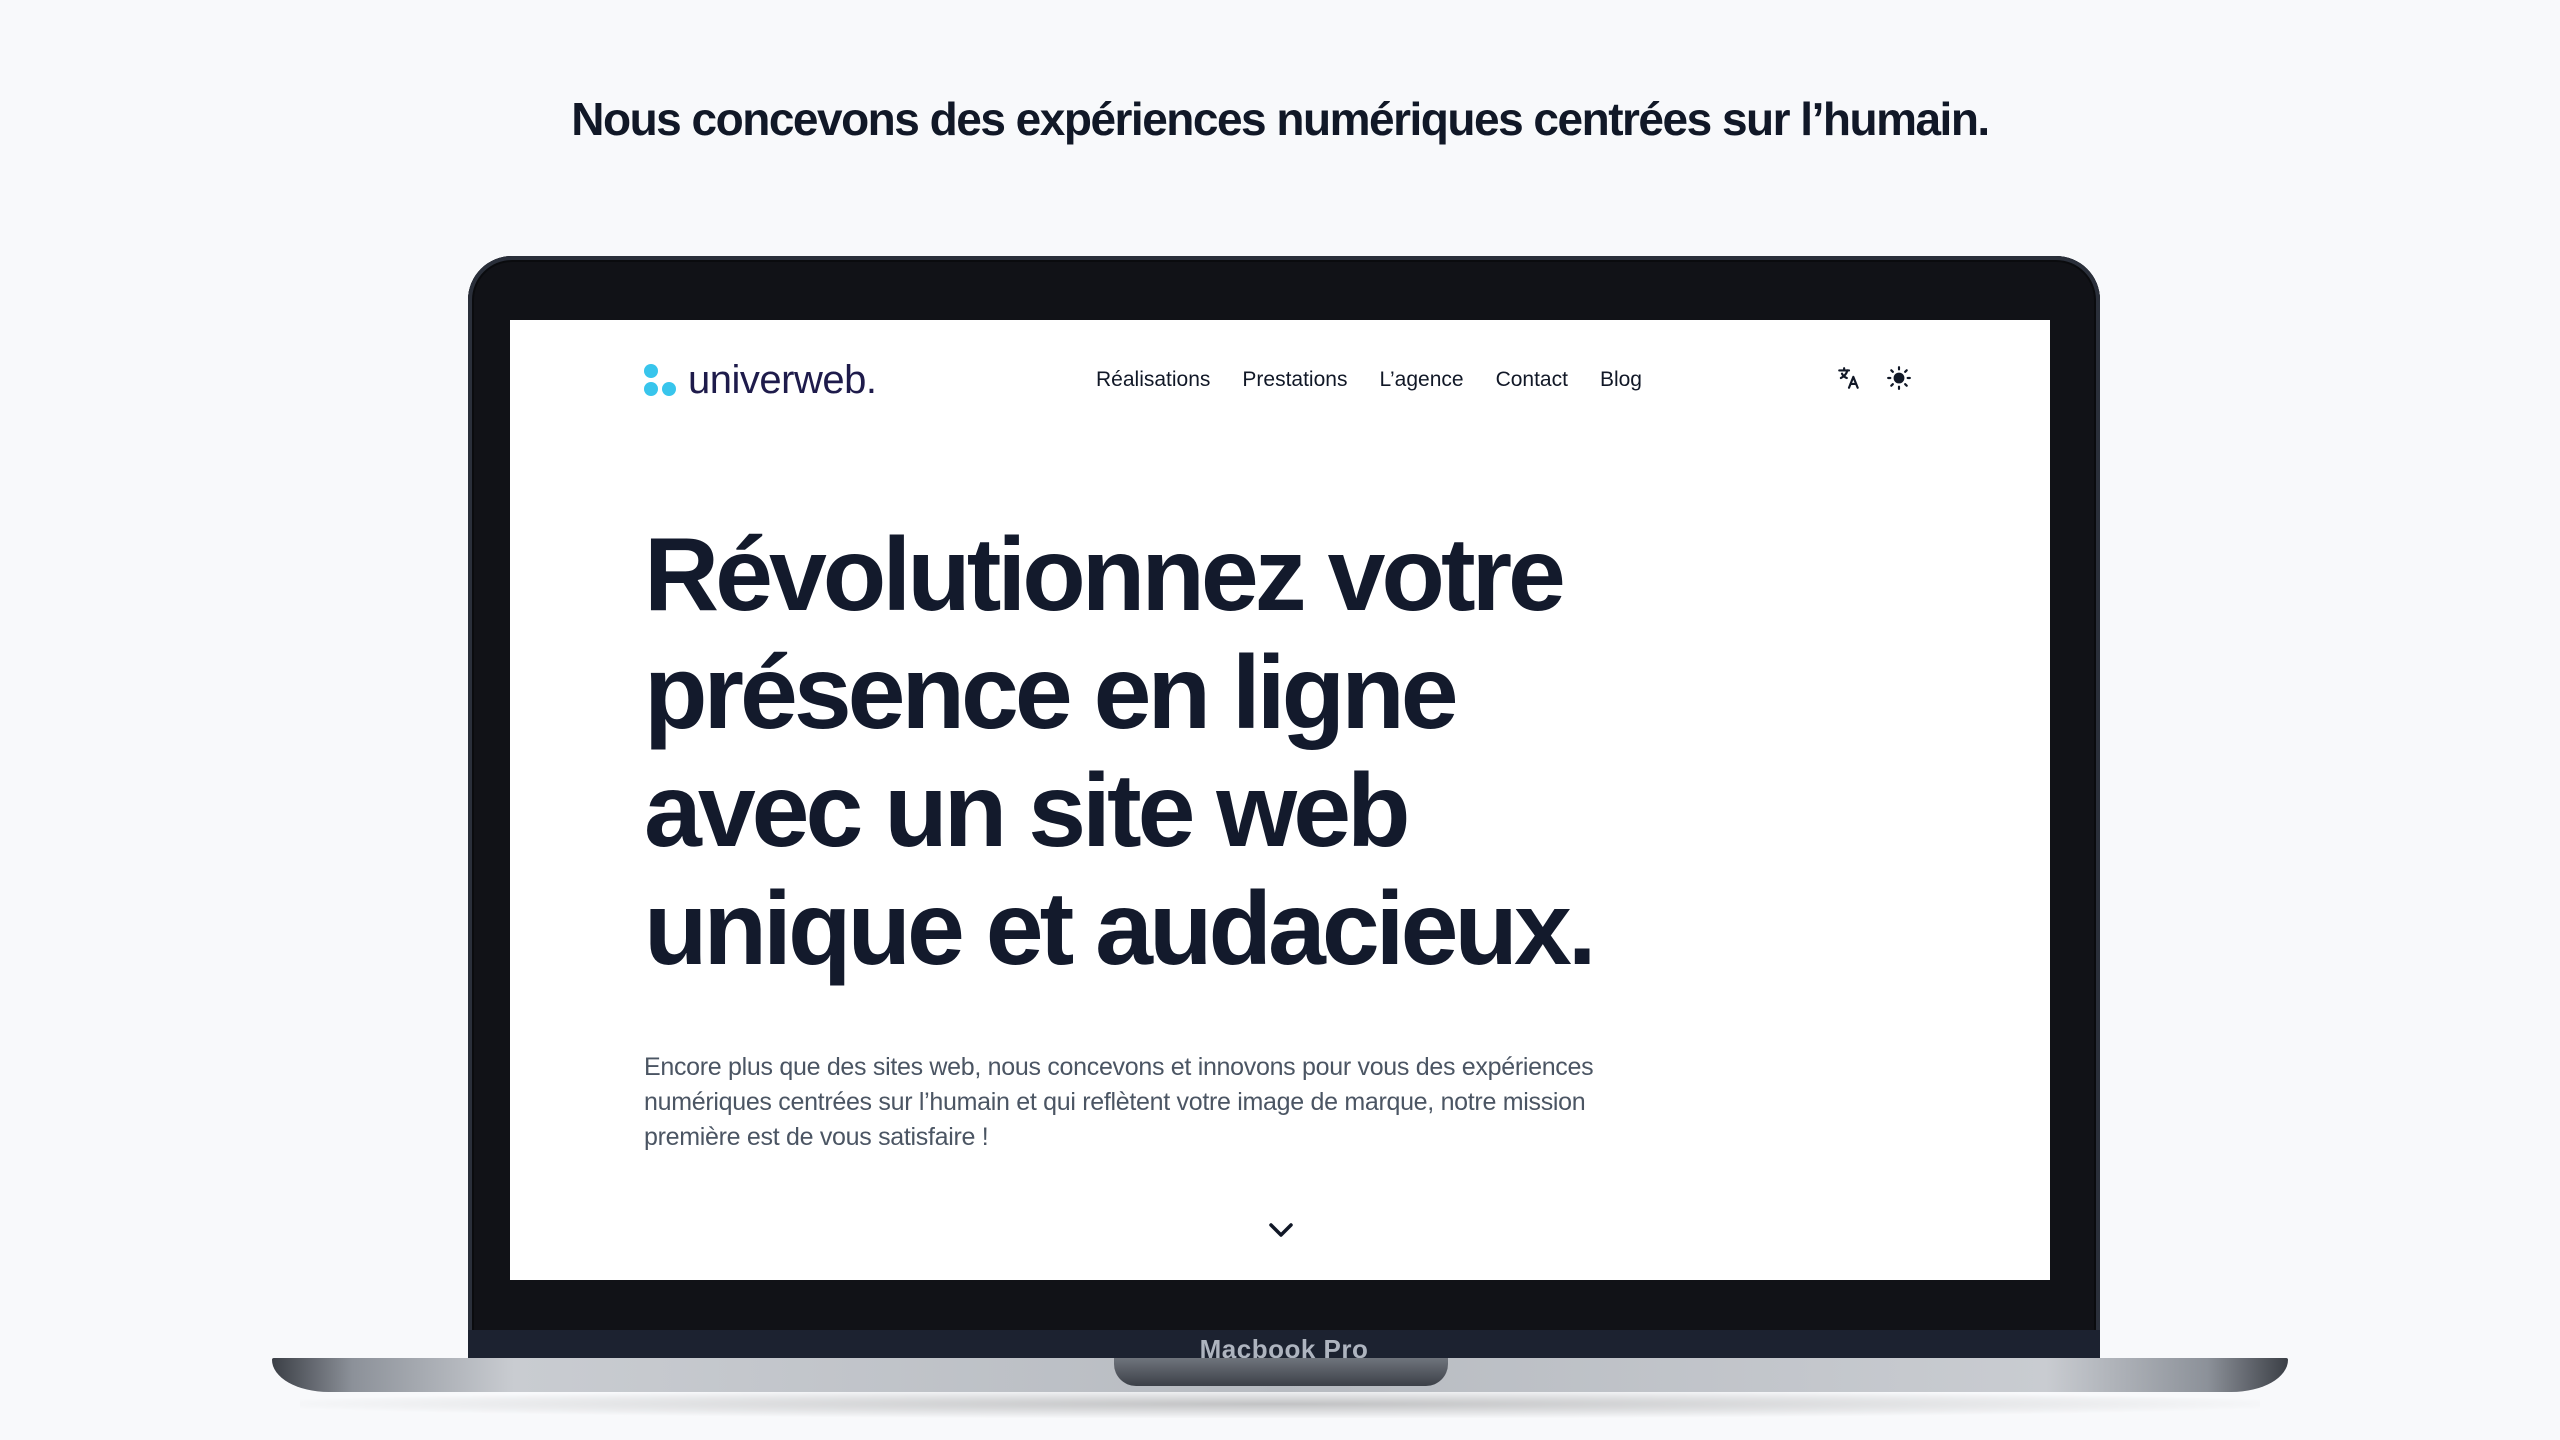  I want to click on hero-title-line: Révolutionnez votre, so click(1105, 575).